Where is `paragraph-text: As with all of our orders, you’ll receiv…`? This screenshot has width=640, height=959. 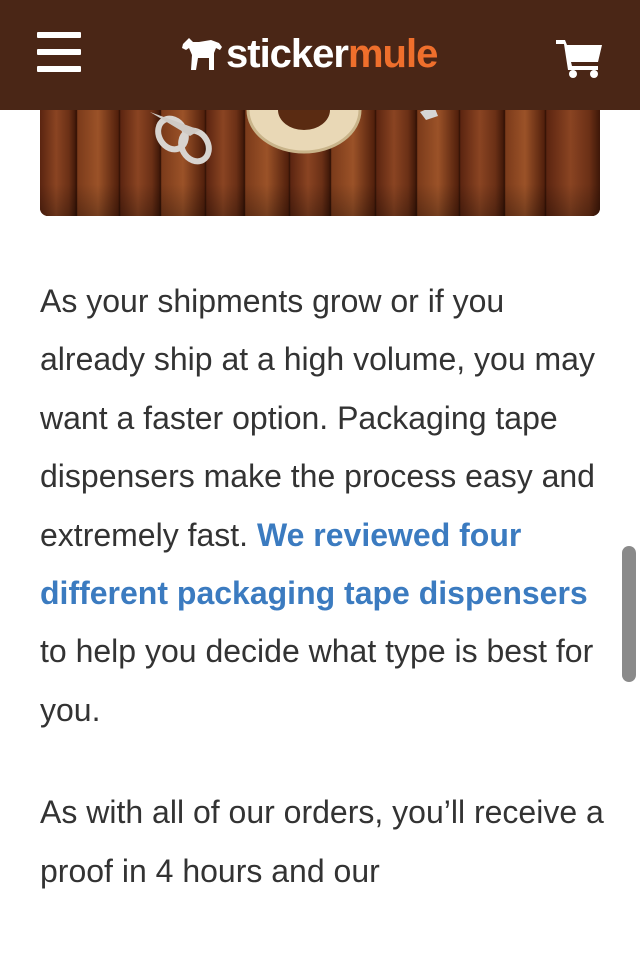
paragraph-text: As with all of our orders, you’ll receiv… is located at coordinates (322, 841).